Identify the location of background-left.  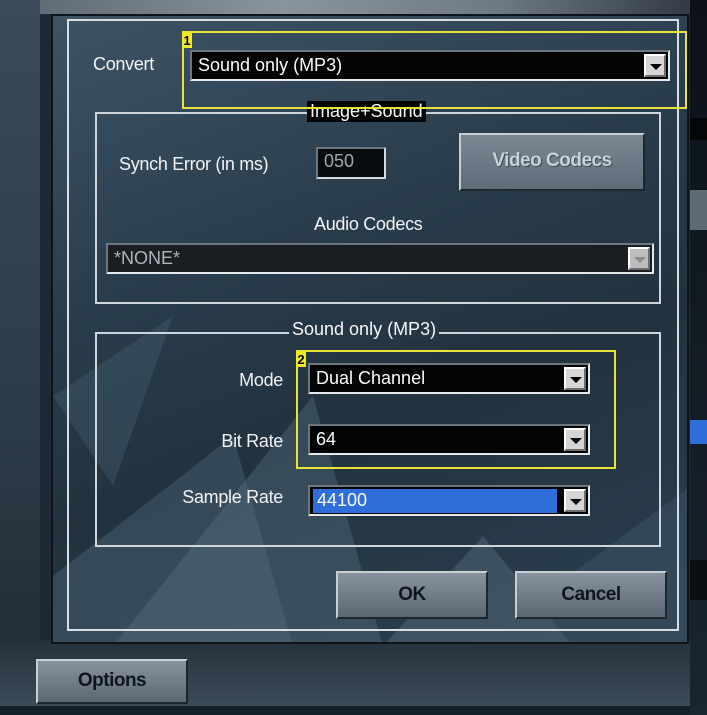
(20, 357).